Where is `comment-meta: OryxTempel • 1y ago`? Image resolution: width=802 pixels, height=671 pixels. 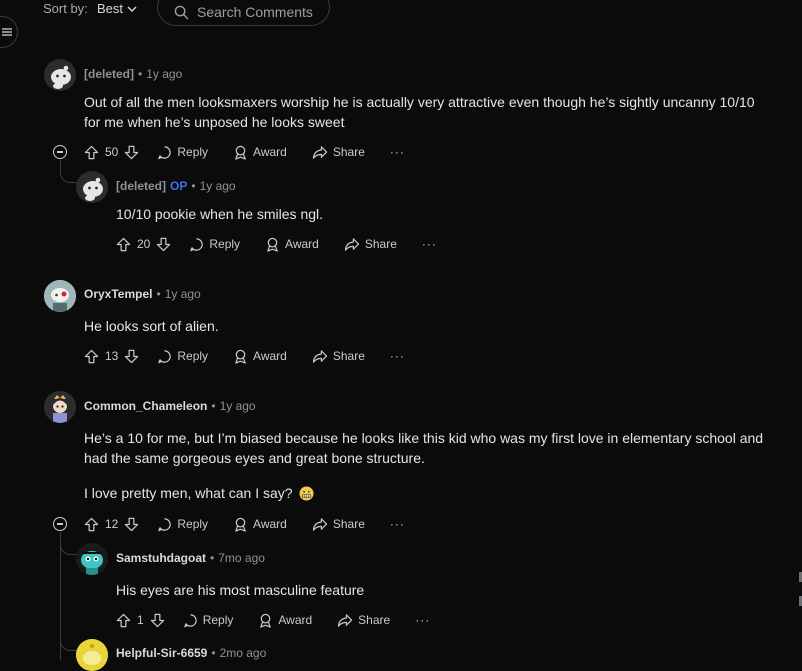 comment-meta: OryxTempel • 1y ago is located at coordinates (142, 294).